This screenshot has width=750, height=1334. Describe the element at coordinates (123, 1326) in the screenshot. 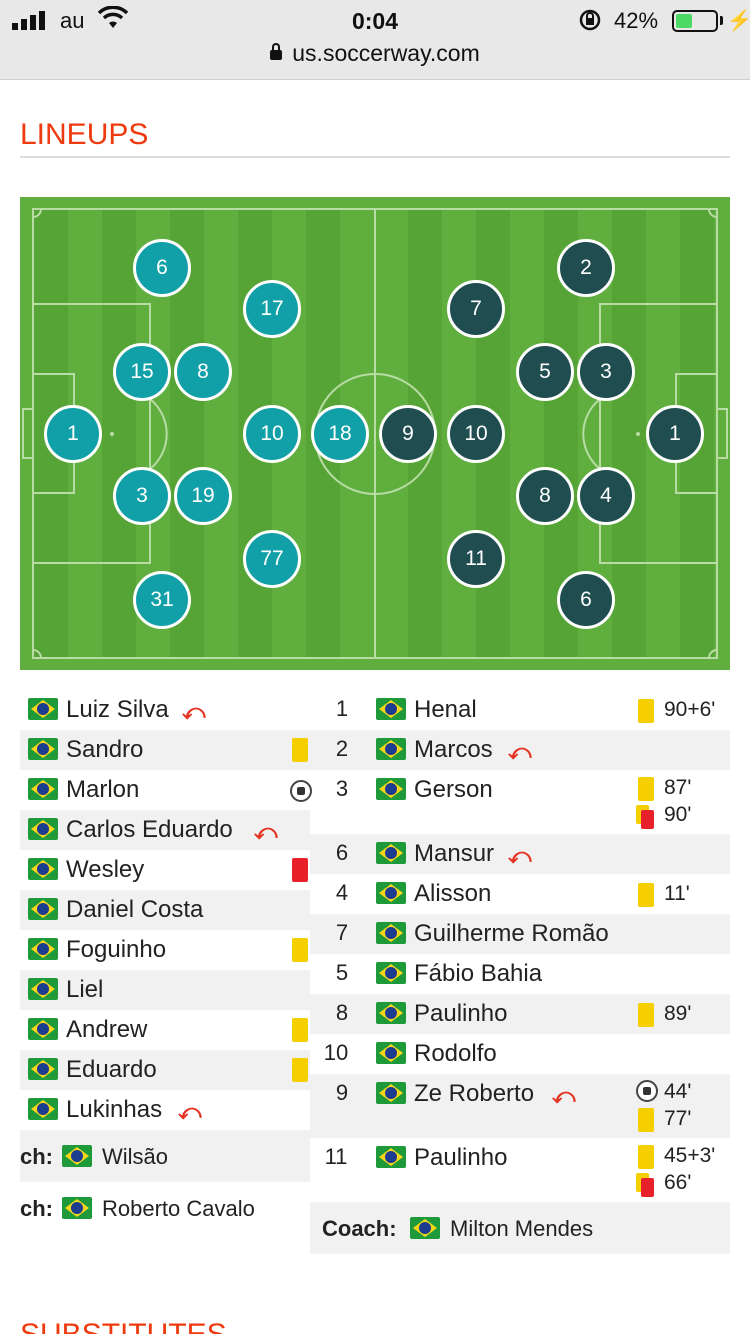

I see `section-title-substitutes: SUBSTITUTES` at that location.